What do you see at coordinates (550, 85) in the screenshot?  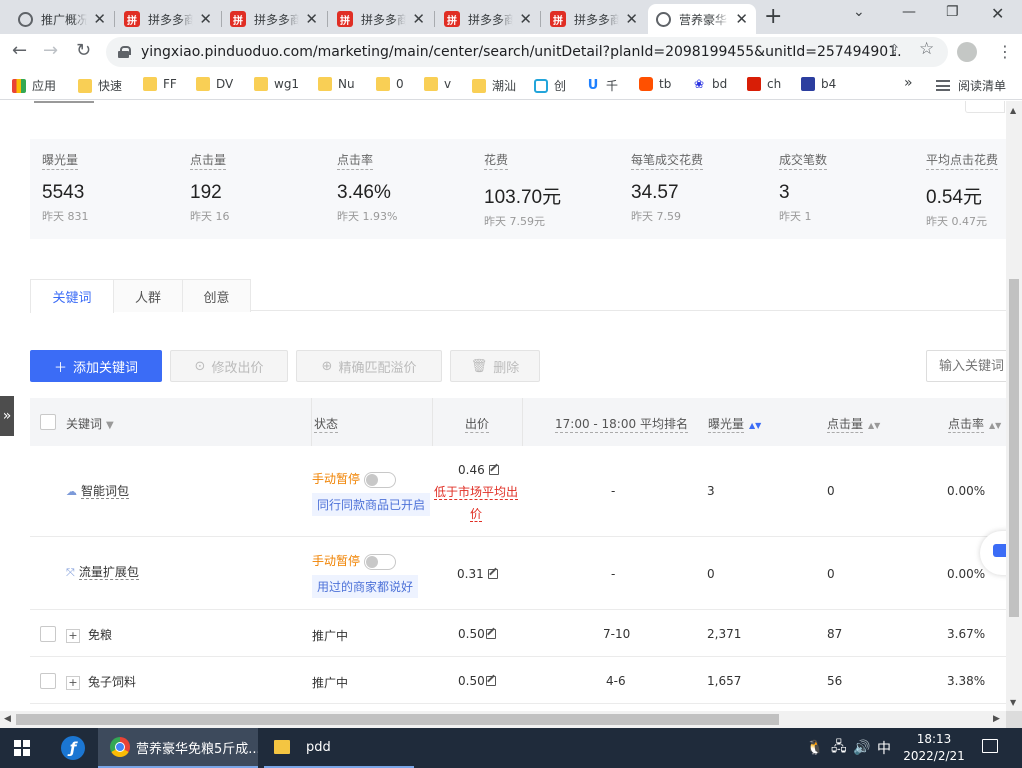 I see `bookmark-link: 创` at bounding box center [550, 85].